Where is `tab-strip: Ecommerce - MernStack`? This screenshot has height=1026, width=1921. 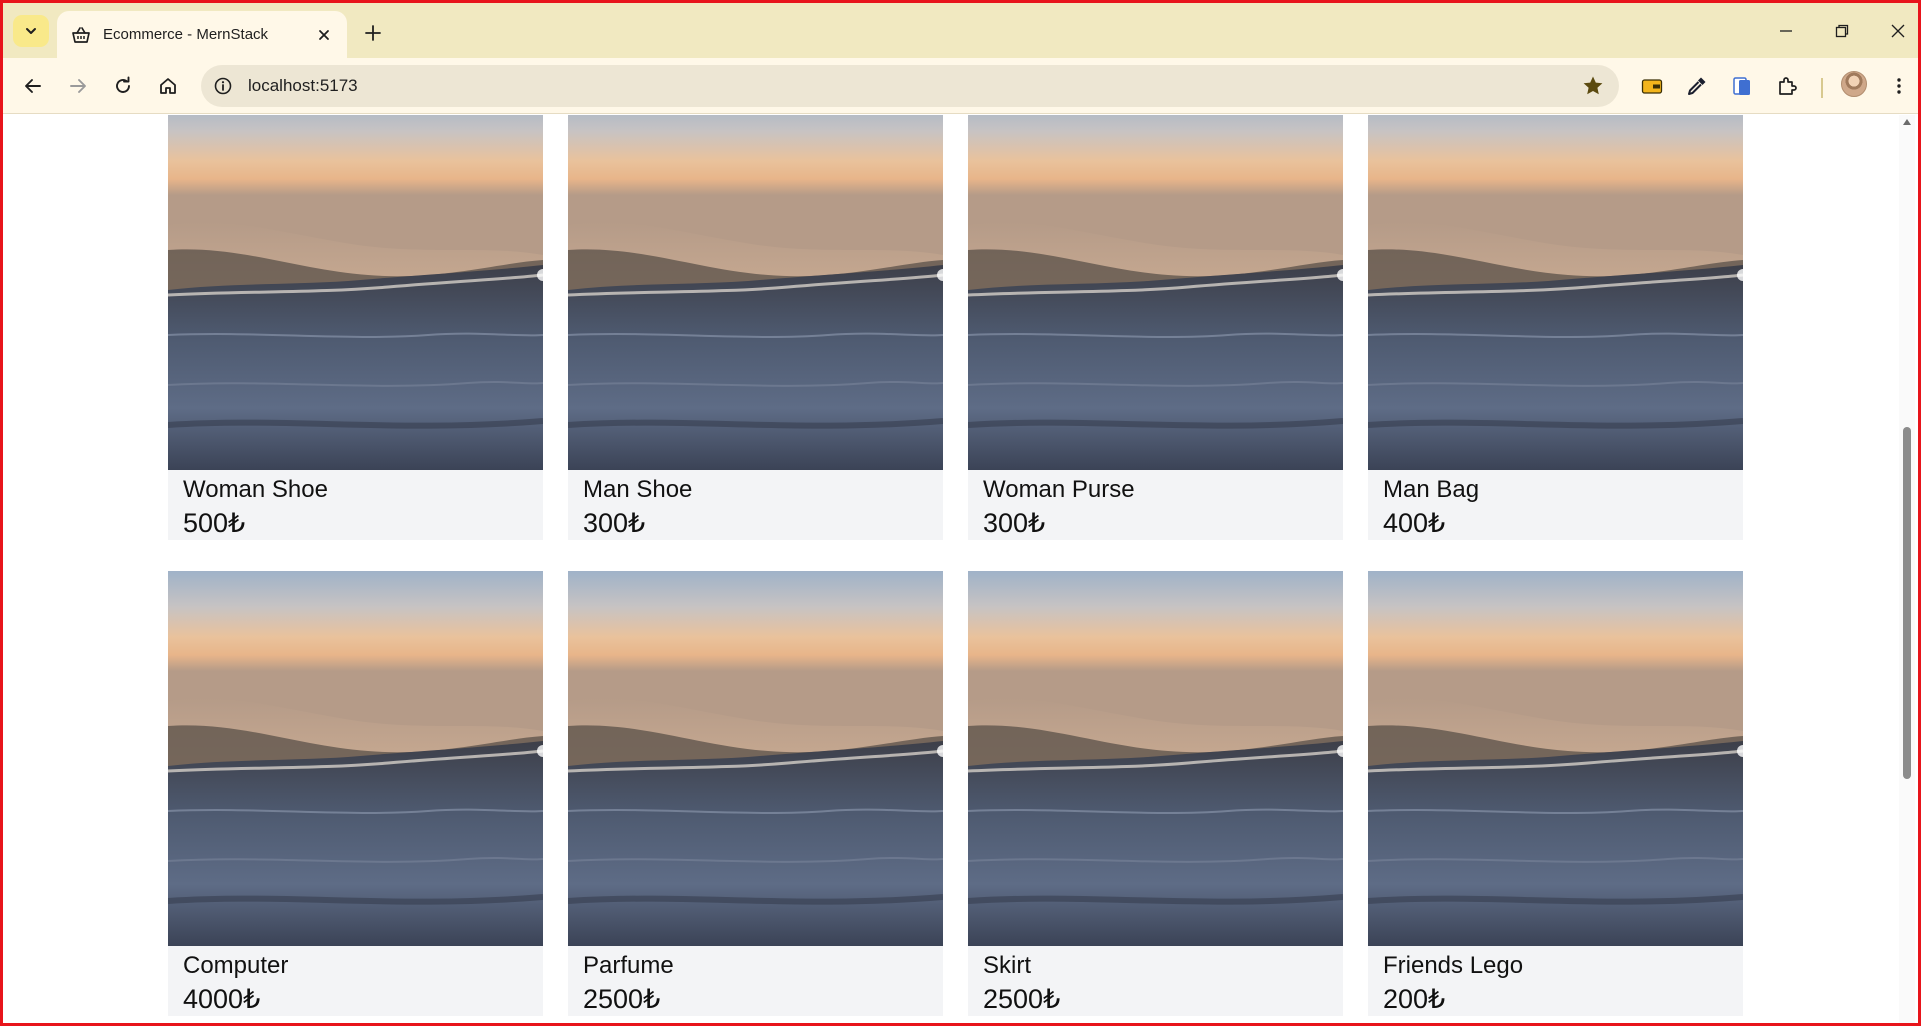
tab-strip: Ecommerce - MernStack is located at coordinates (960, 30).